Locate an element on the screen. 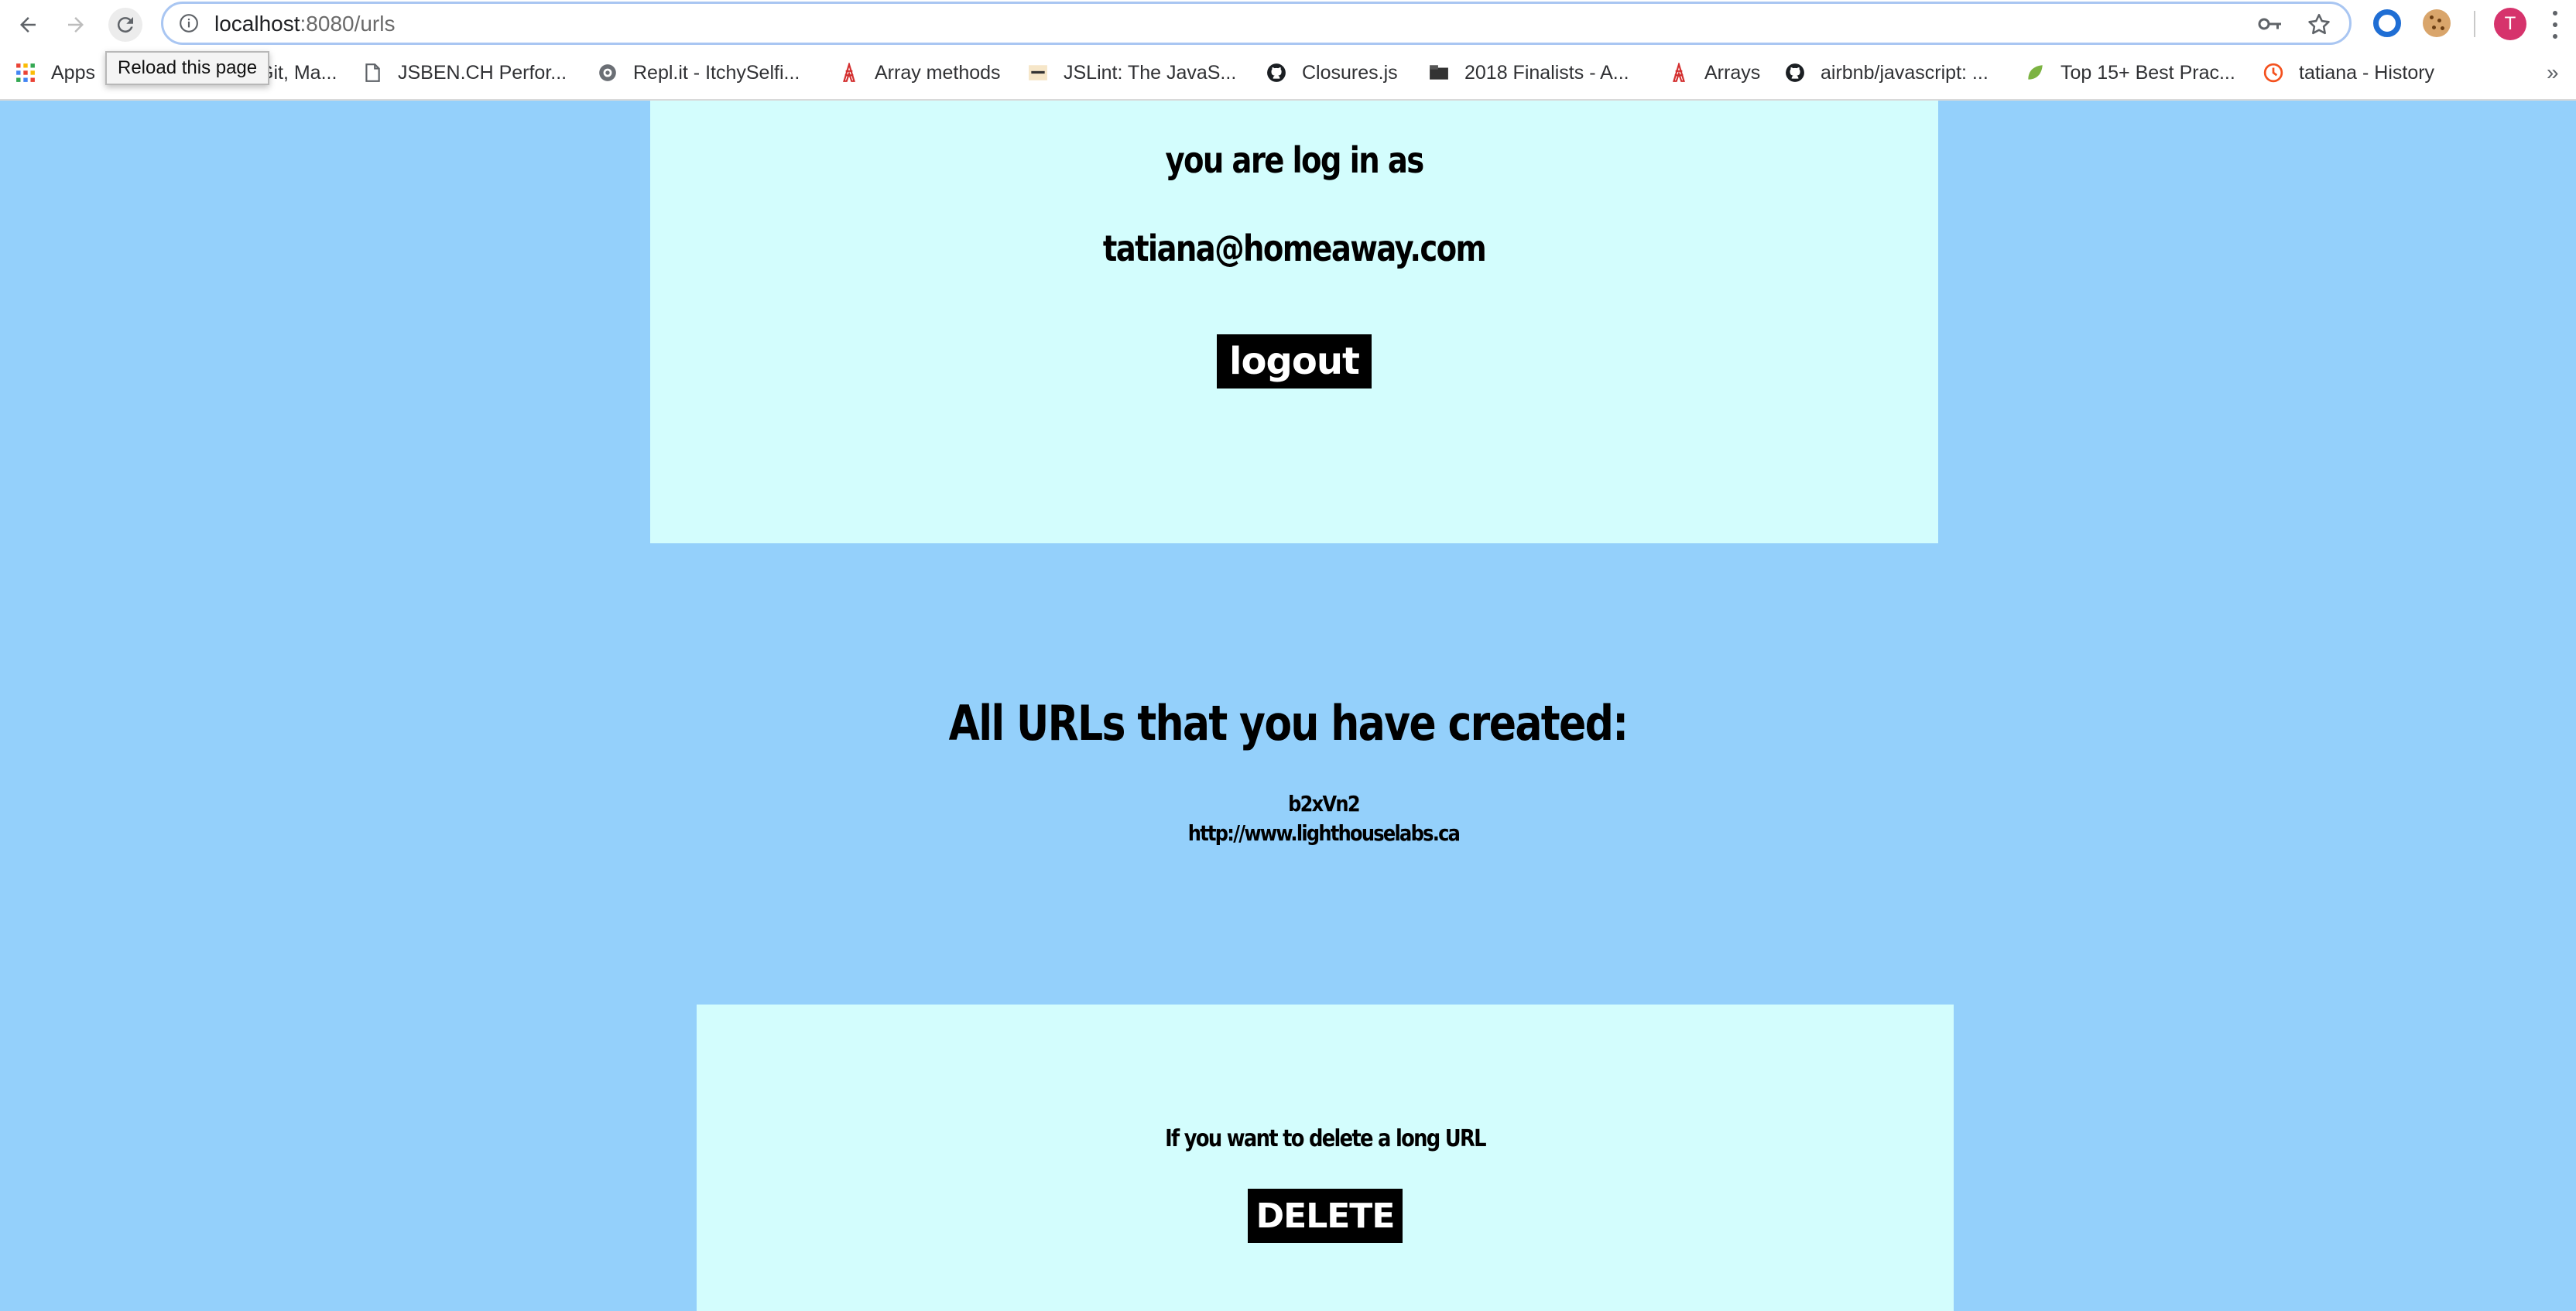 The image size is (2576, 1311). bookmark-apps: Apps is located at coordinates (55, 73).